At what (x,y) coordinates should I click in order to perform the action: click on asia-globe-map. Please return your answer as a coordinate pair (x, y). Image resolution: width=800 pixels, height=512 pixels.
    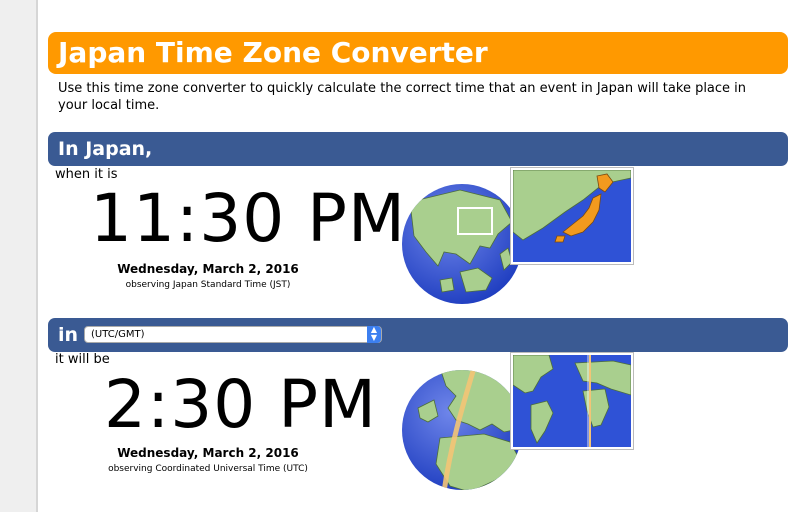
    Looking at the image, I should click on (462, 244).